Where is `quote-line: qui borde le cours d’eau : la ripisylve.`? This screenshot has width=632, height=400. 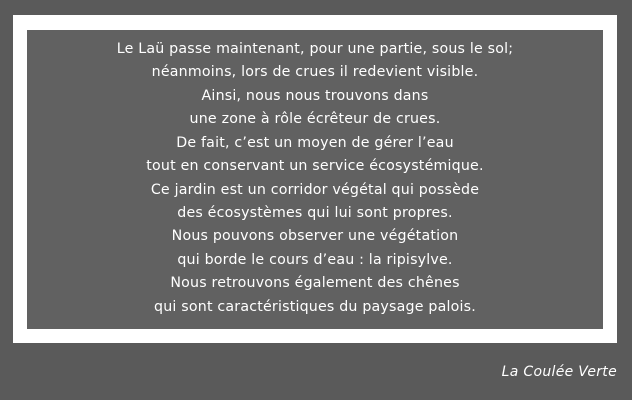 quote-line: qui borde le cours d’eau : la ripisylve. is located at coordinates (315, 259).